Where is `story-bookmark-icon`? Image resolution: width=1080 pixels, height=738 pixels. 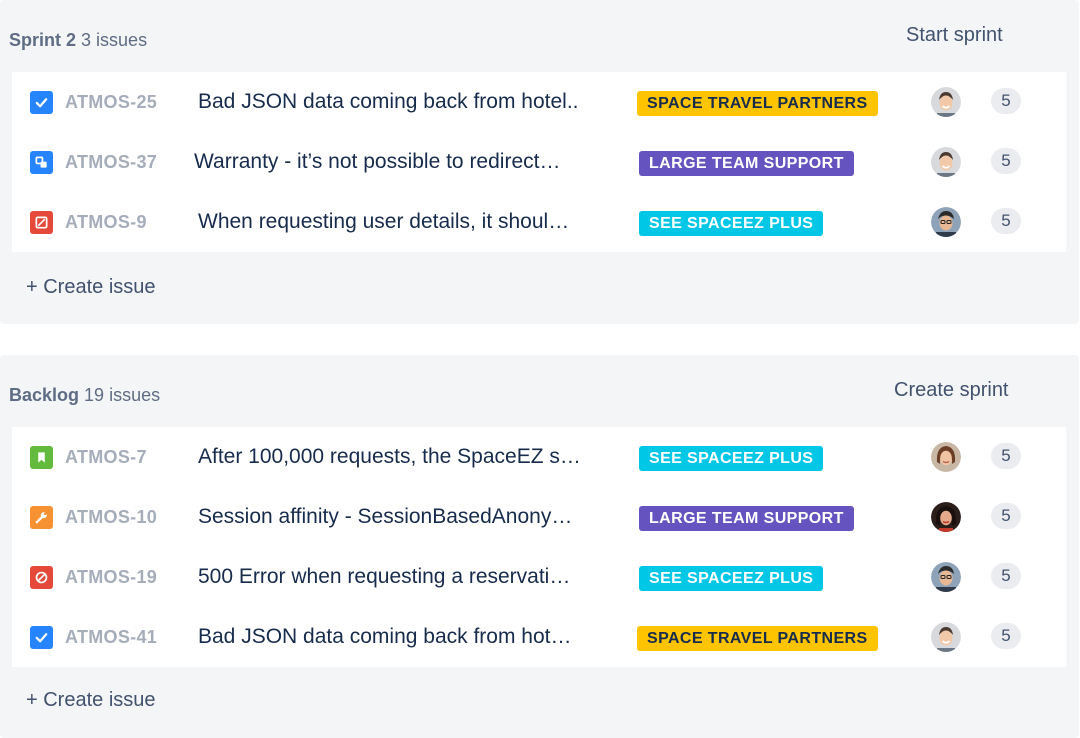 story-bookmark-icon is located at coordinates (41, 457).